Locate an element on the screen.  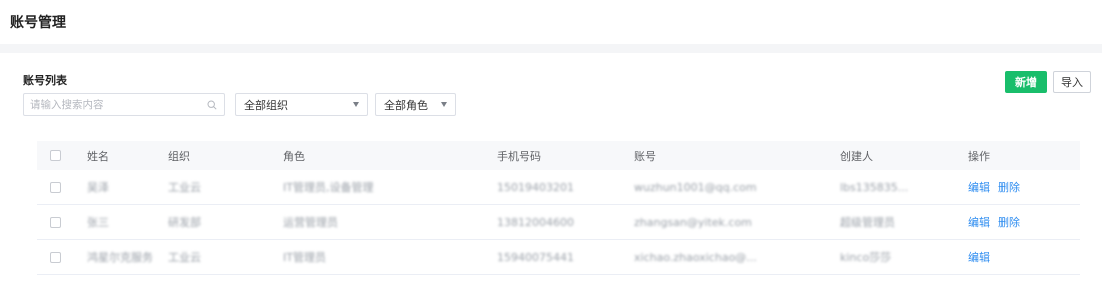
cell-role: 运营管理员 is located at coordinates (310, 222).